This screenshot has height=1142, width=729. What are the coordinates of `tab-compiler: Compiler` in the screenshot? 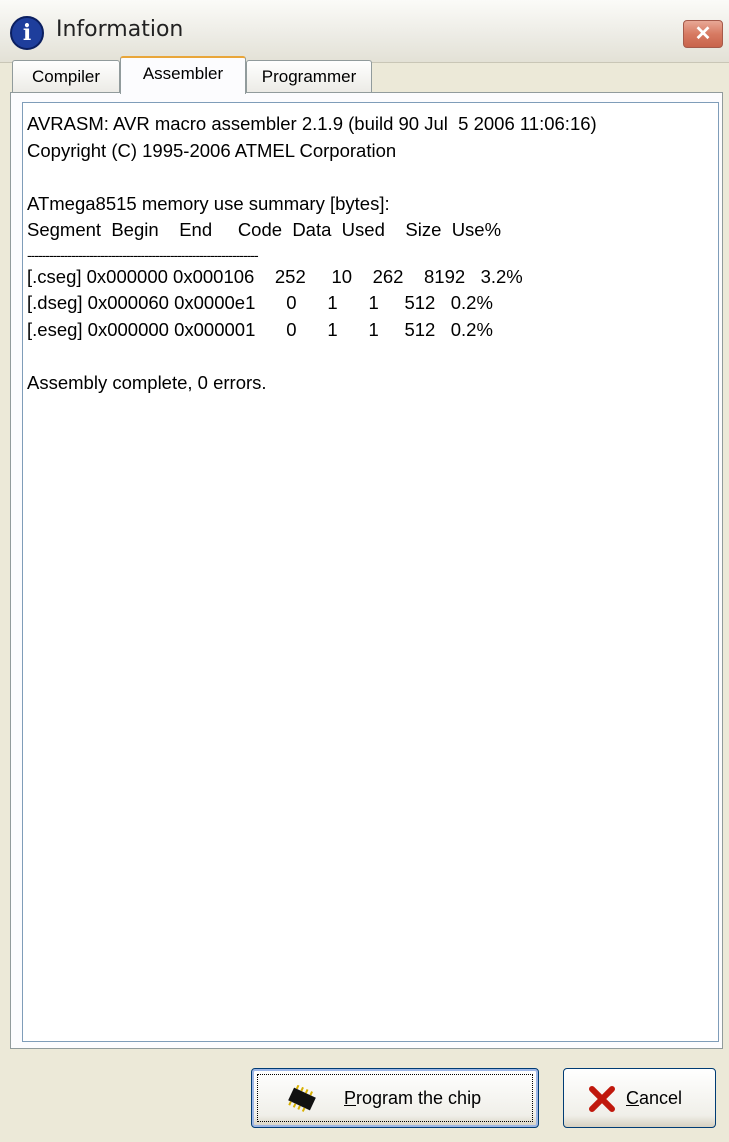 It's located at (66, 76).